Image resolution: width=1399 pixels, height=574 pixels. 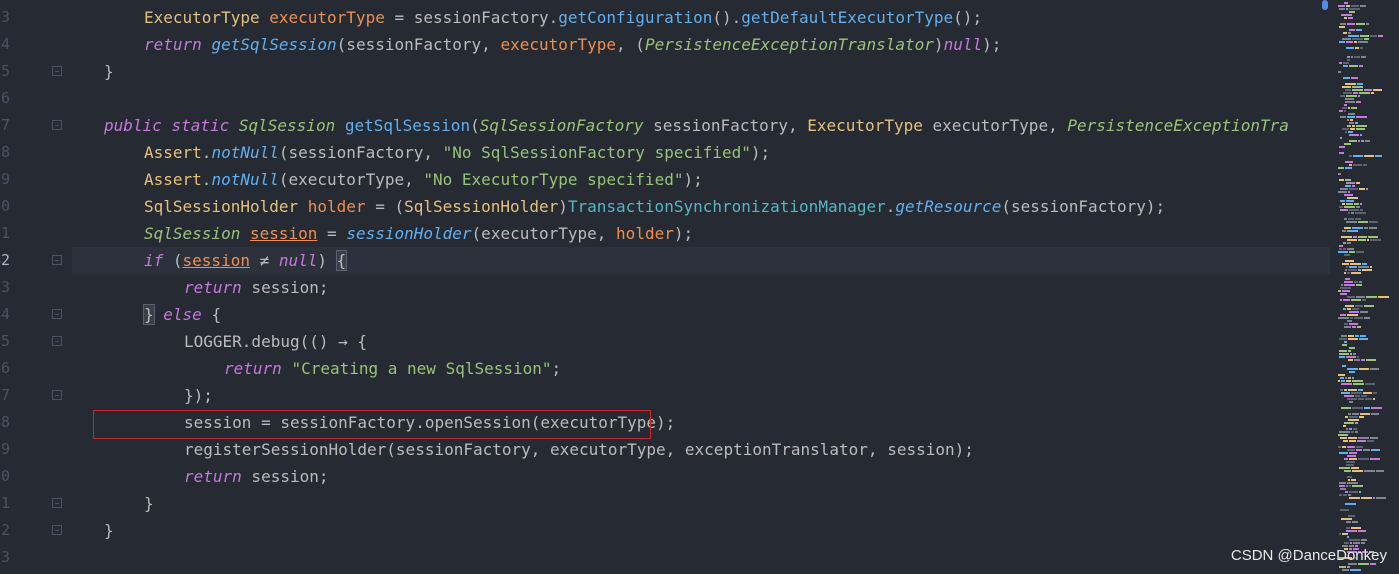 What do you see at coordinates (5, 395) in the screenshot?
I see `line-number: 47` at bounding box center [5, 395].